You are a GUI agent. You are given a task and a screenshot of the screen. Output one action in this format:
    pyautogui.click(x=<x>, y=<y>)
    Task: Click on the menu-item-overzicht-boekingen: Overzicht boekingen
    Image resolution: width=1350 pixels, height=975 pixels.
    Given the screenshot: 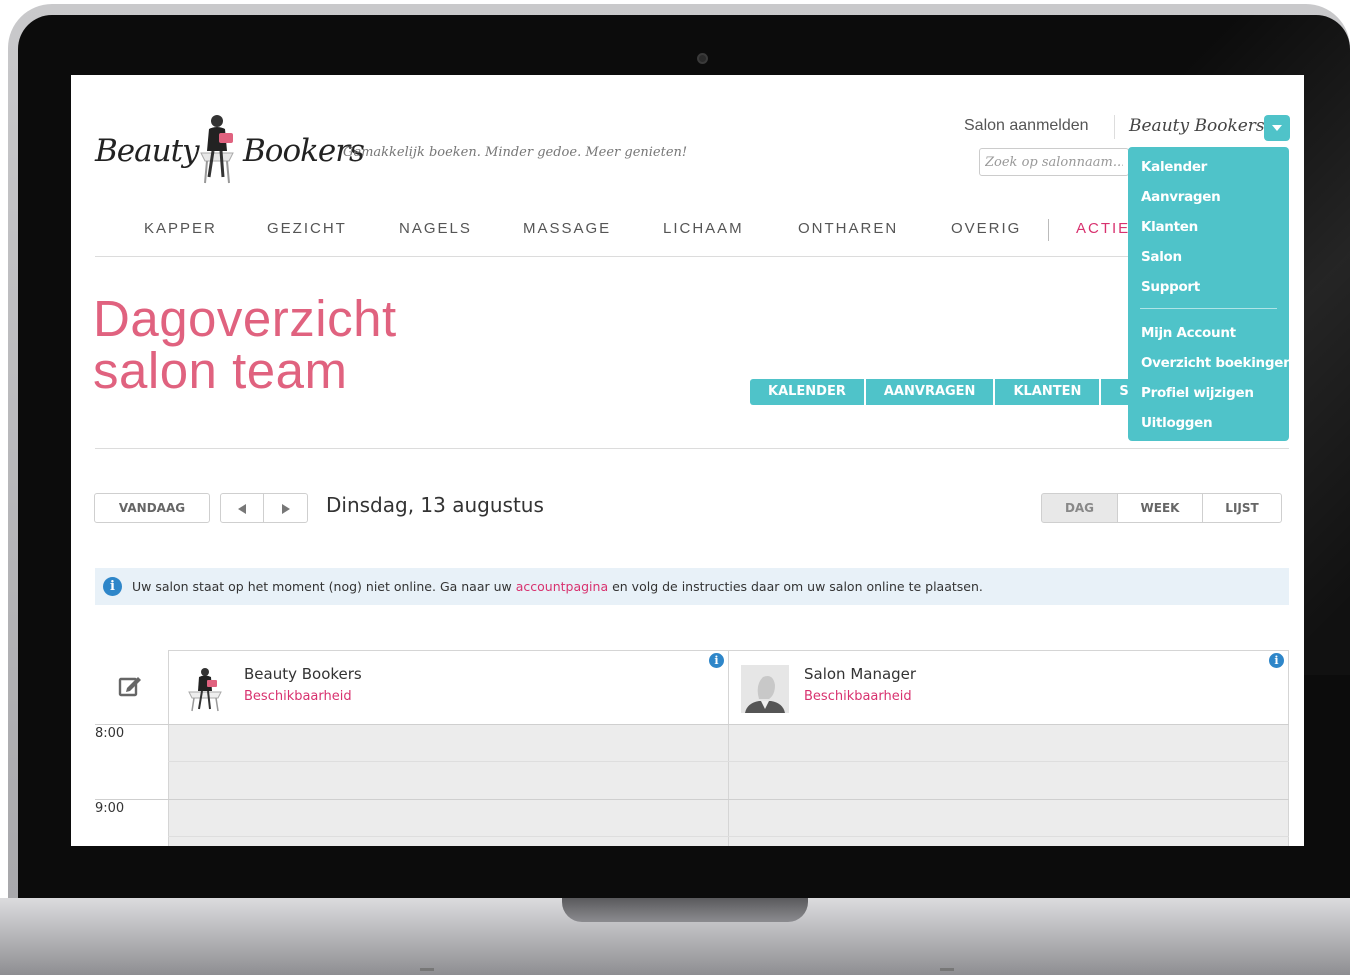 What is the action you would take?
    pyautogui.click(x=1210, y=366)
    